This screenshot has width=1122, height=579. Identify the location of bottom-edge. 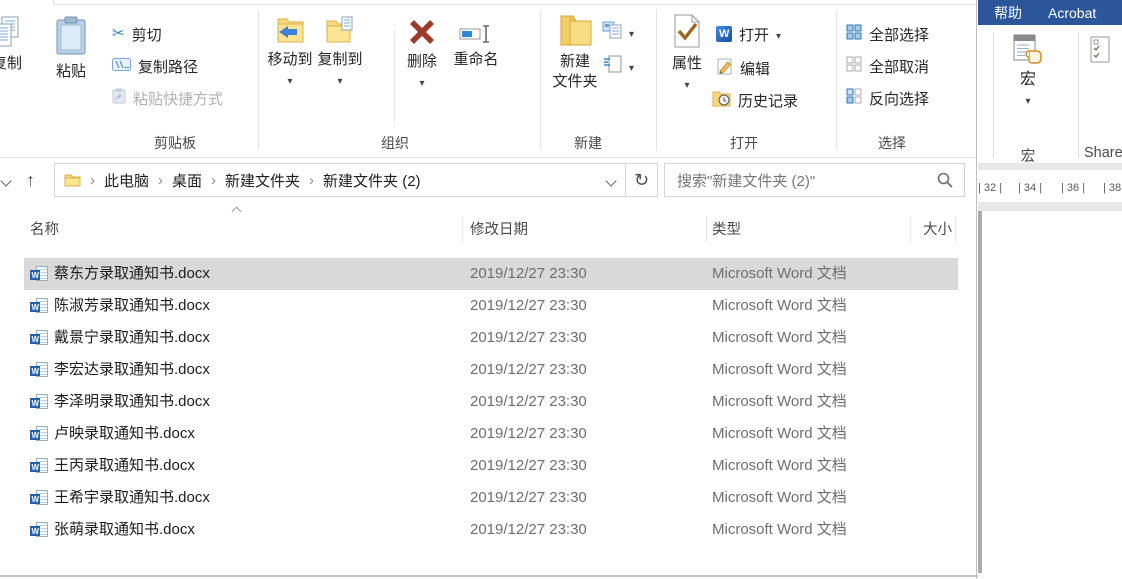
(561, 576).